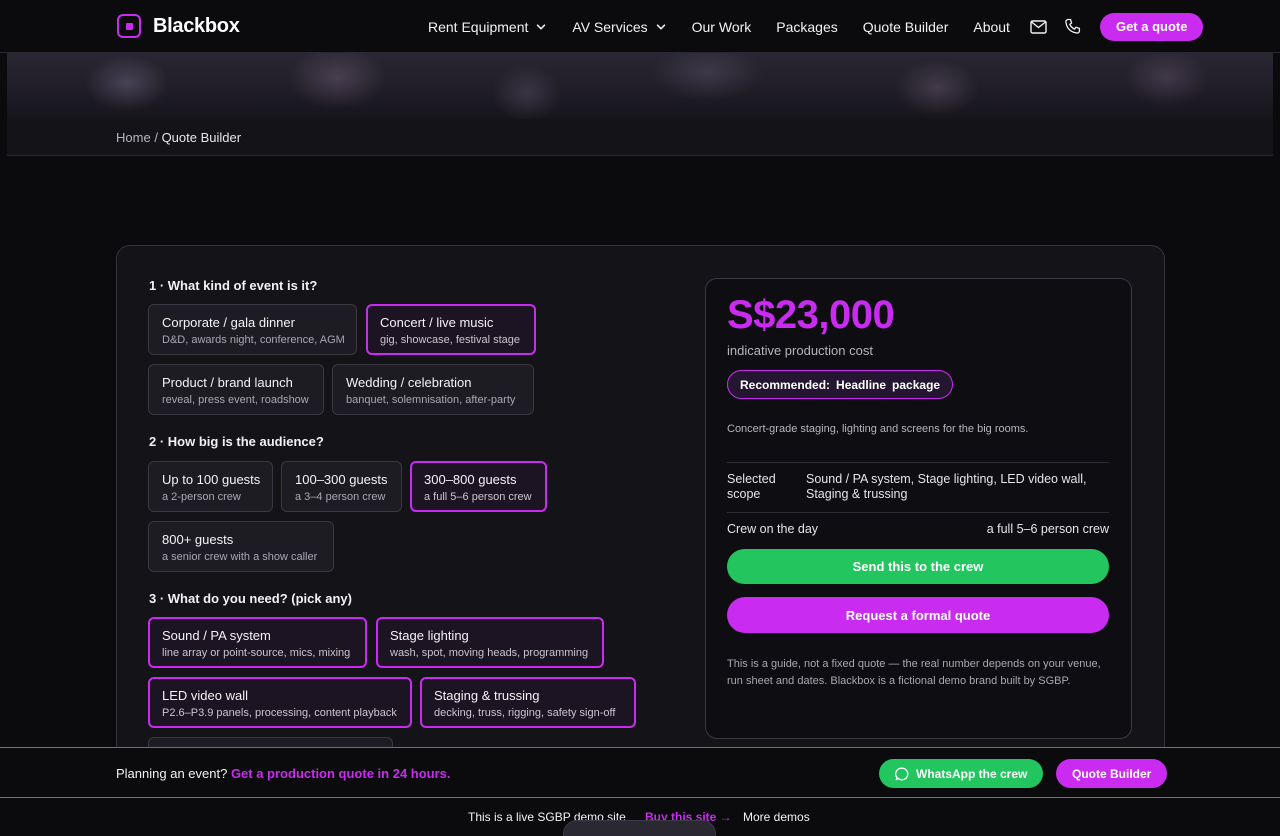  I want to click on nav-item-about: About, so click(991, 27).